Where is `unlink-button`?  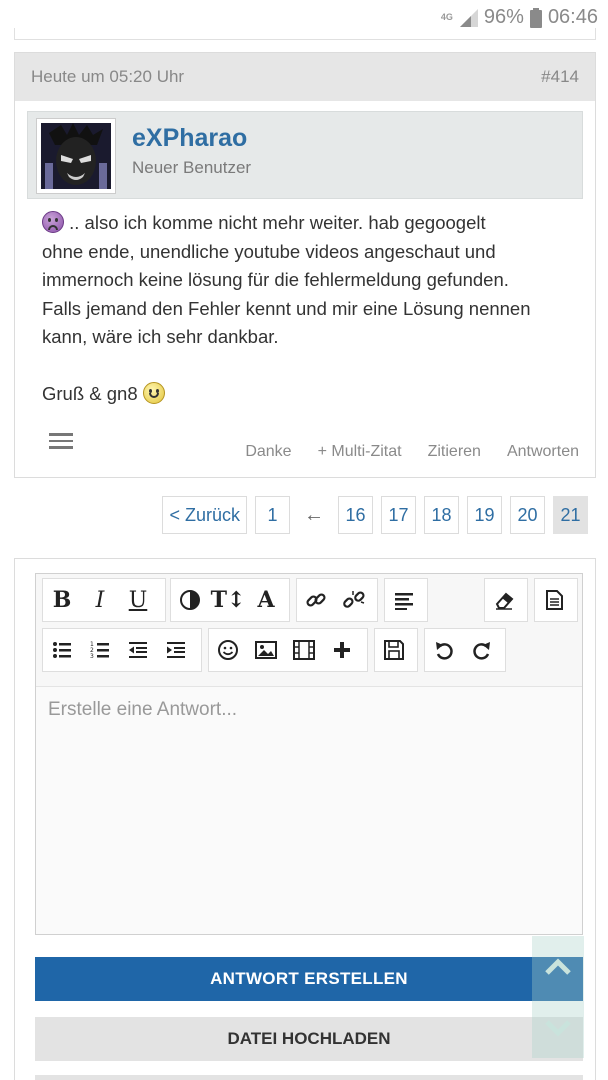
unlink-button is located at coordinates (354, 600).